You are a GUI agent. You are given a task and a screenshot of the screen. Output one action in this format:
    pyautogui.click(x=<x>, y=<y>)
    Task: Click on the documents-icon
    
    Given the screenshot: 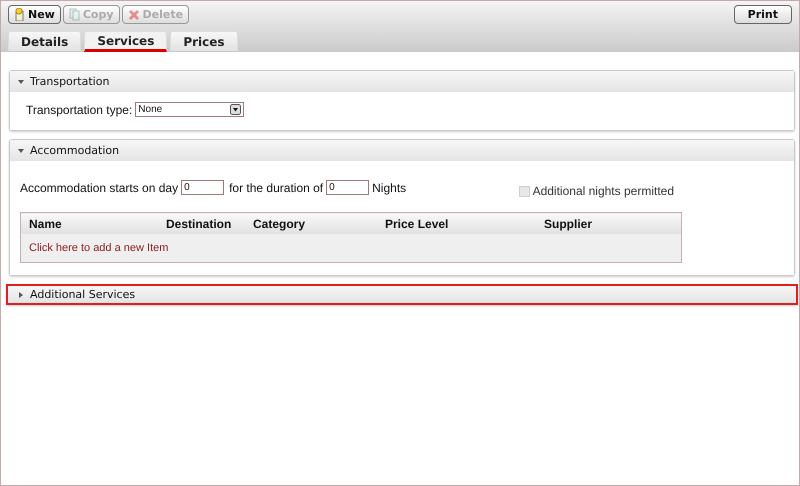 What is the action you would take?
    pyautogui.click(x=74, y=14)
    